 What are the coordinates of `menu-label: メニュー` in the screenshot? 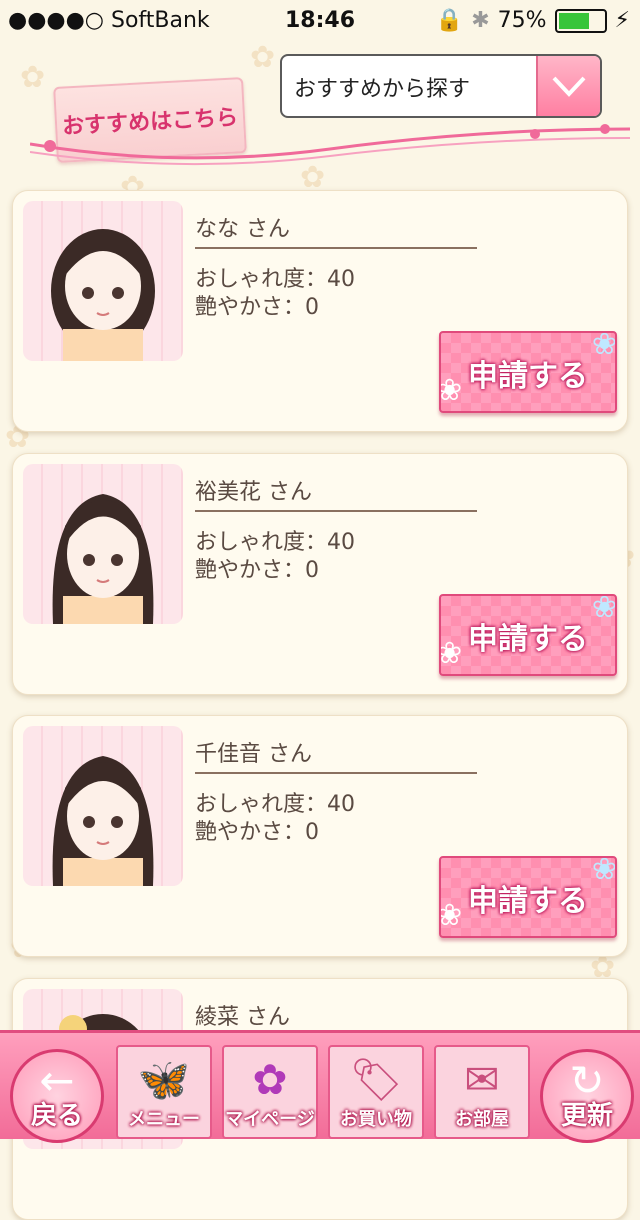 It's located at (164, 1119).